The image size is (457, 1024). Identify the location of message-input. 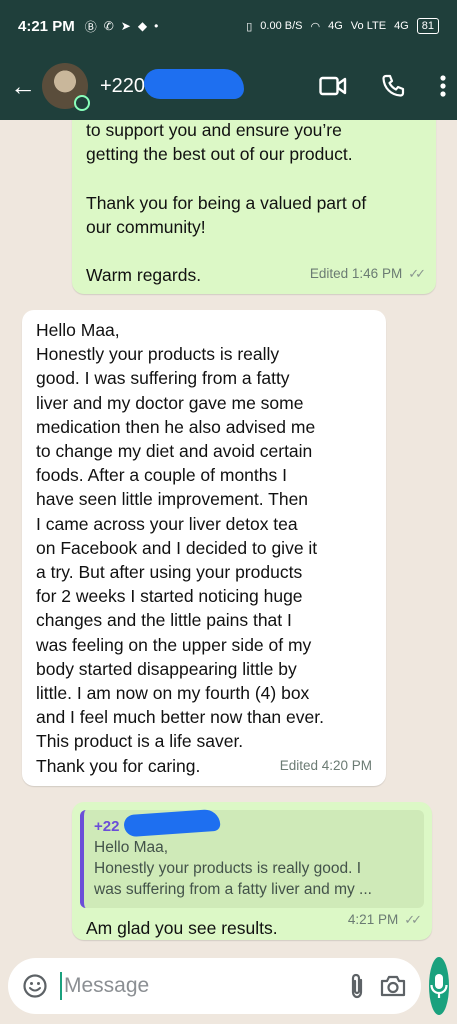
(197, 986).